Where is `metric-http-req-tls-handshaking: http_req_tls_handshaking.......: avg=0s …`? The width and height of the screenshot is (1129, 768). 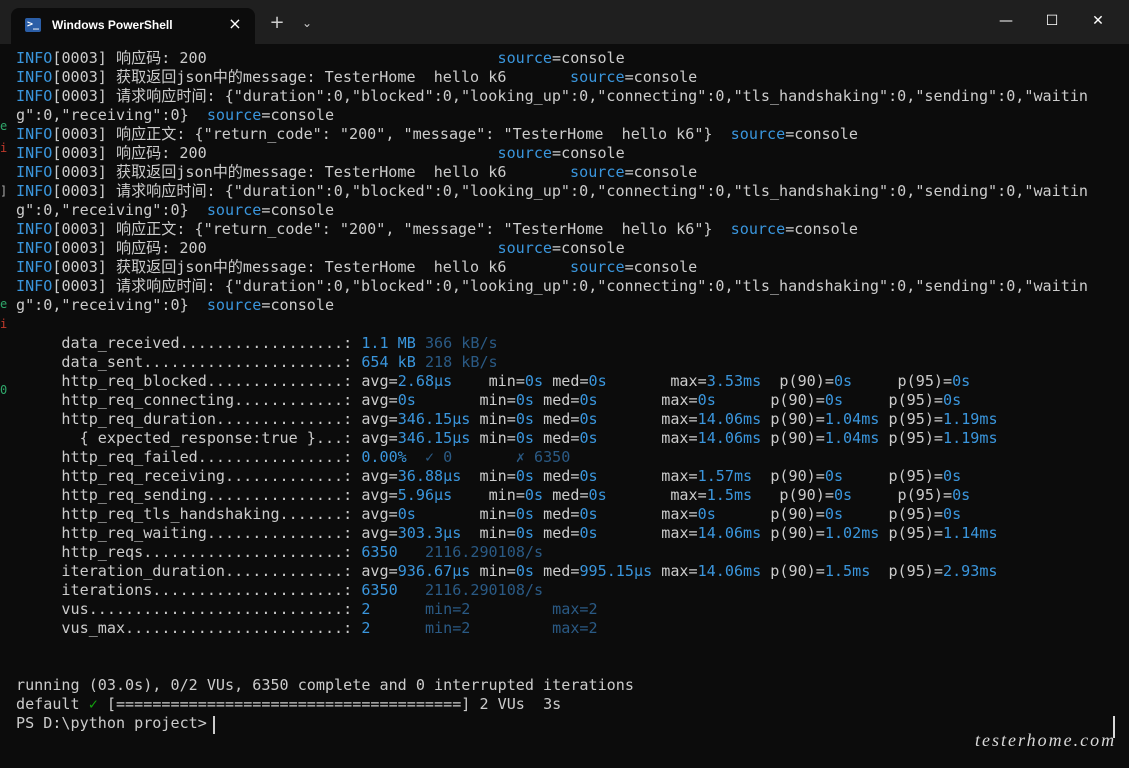
metric-http-req-tls-handshaking: http_req_tls_handshaking.......: avg=0s … is located at coordinates (489, 514).